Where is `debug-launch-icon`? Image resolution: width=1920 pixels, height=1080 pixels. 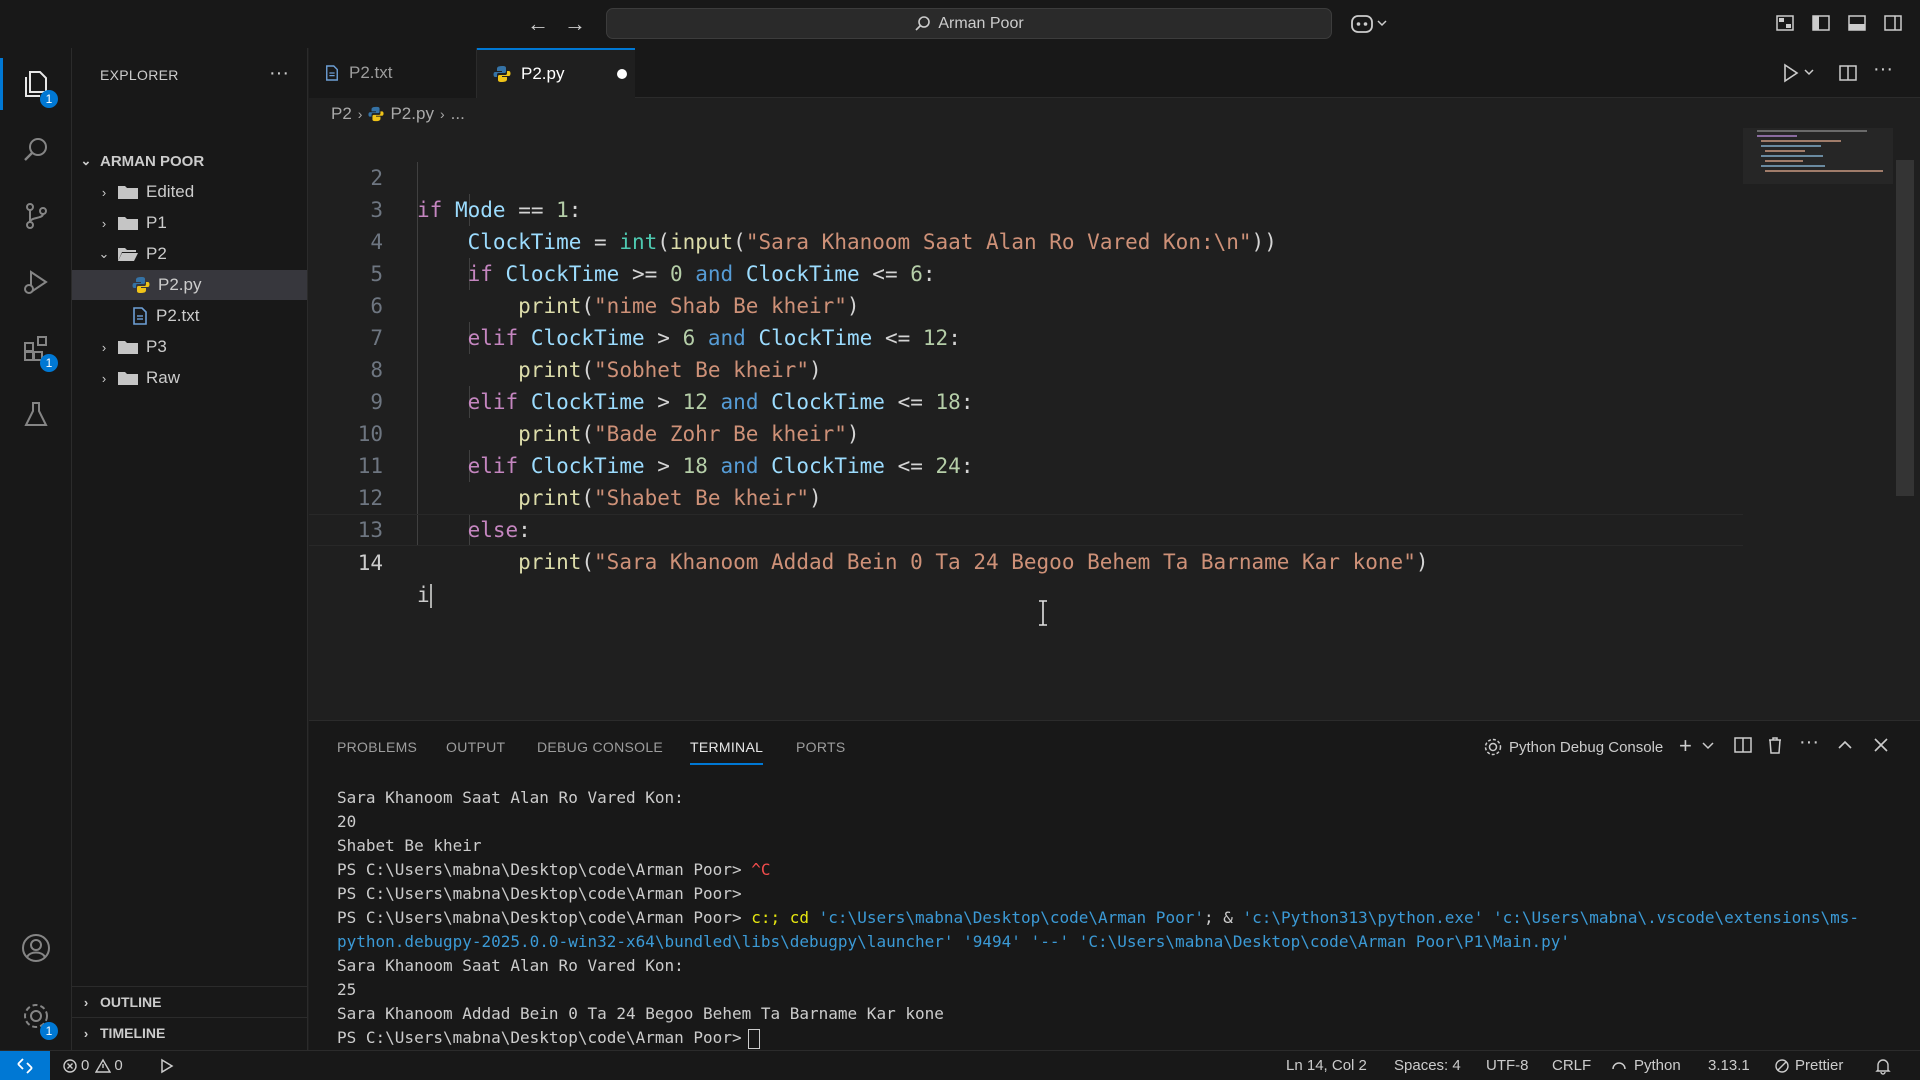 debug-launch-icon is located at coordinates (166, 1065).